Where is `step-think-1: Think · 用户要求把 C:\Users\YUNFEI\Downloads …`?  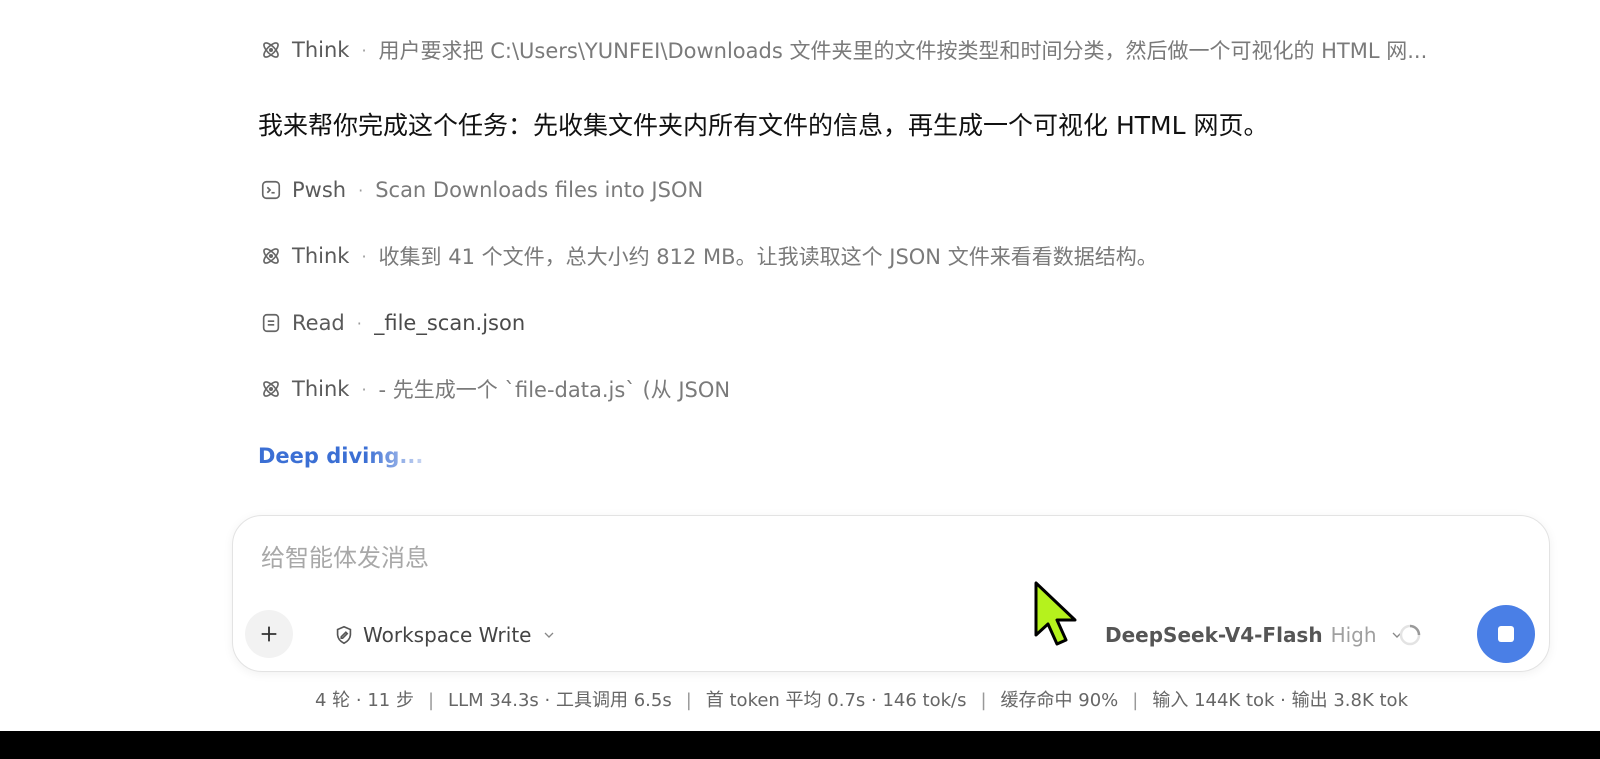
step-think-1: Think · 用户要求把 C:\Users\YUNFEI\Downloads … is located at coordinates (842, 50).